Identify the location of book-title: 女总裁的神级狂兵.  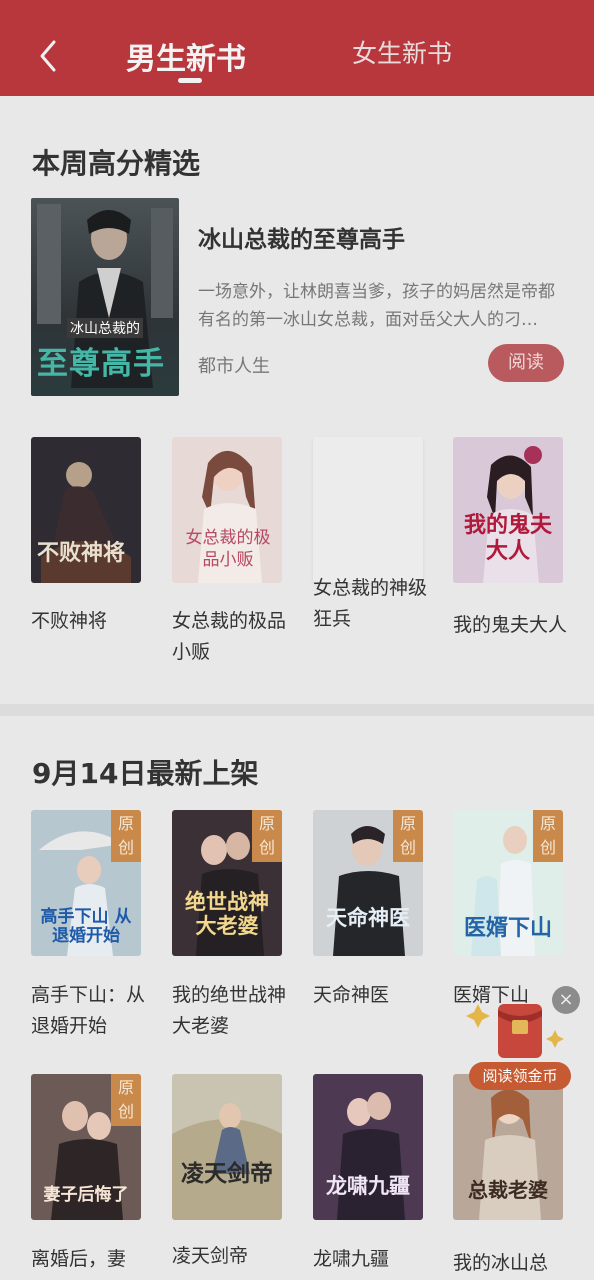
(372, 604).